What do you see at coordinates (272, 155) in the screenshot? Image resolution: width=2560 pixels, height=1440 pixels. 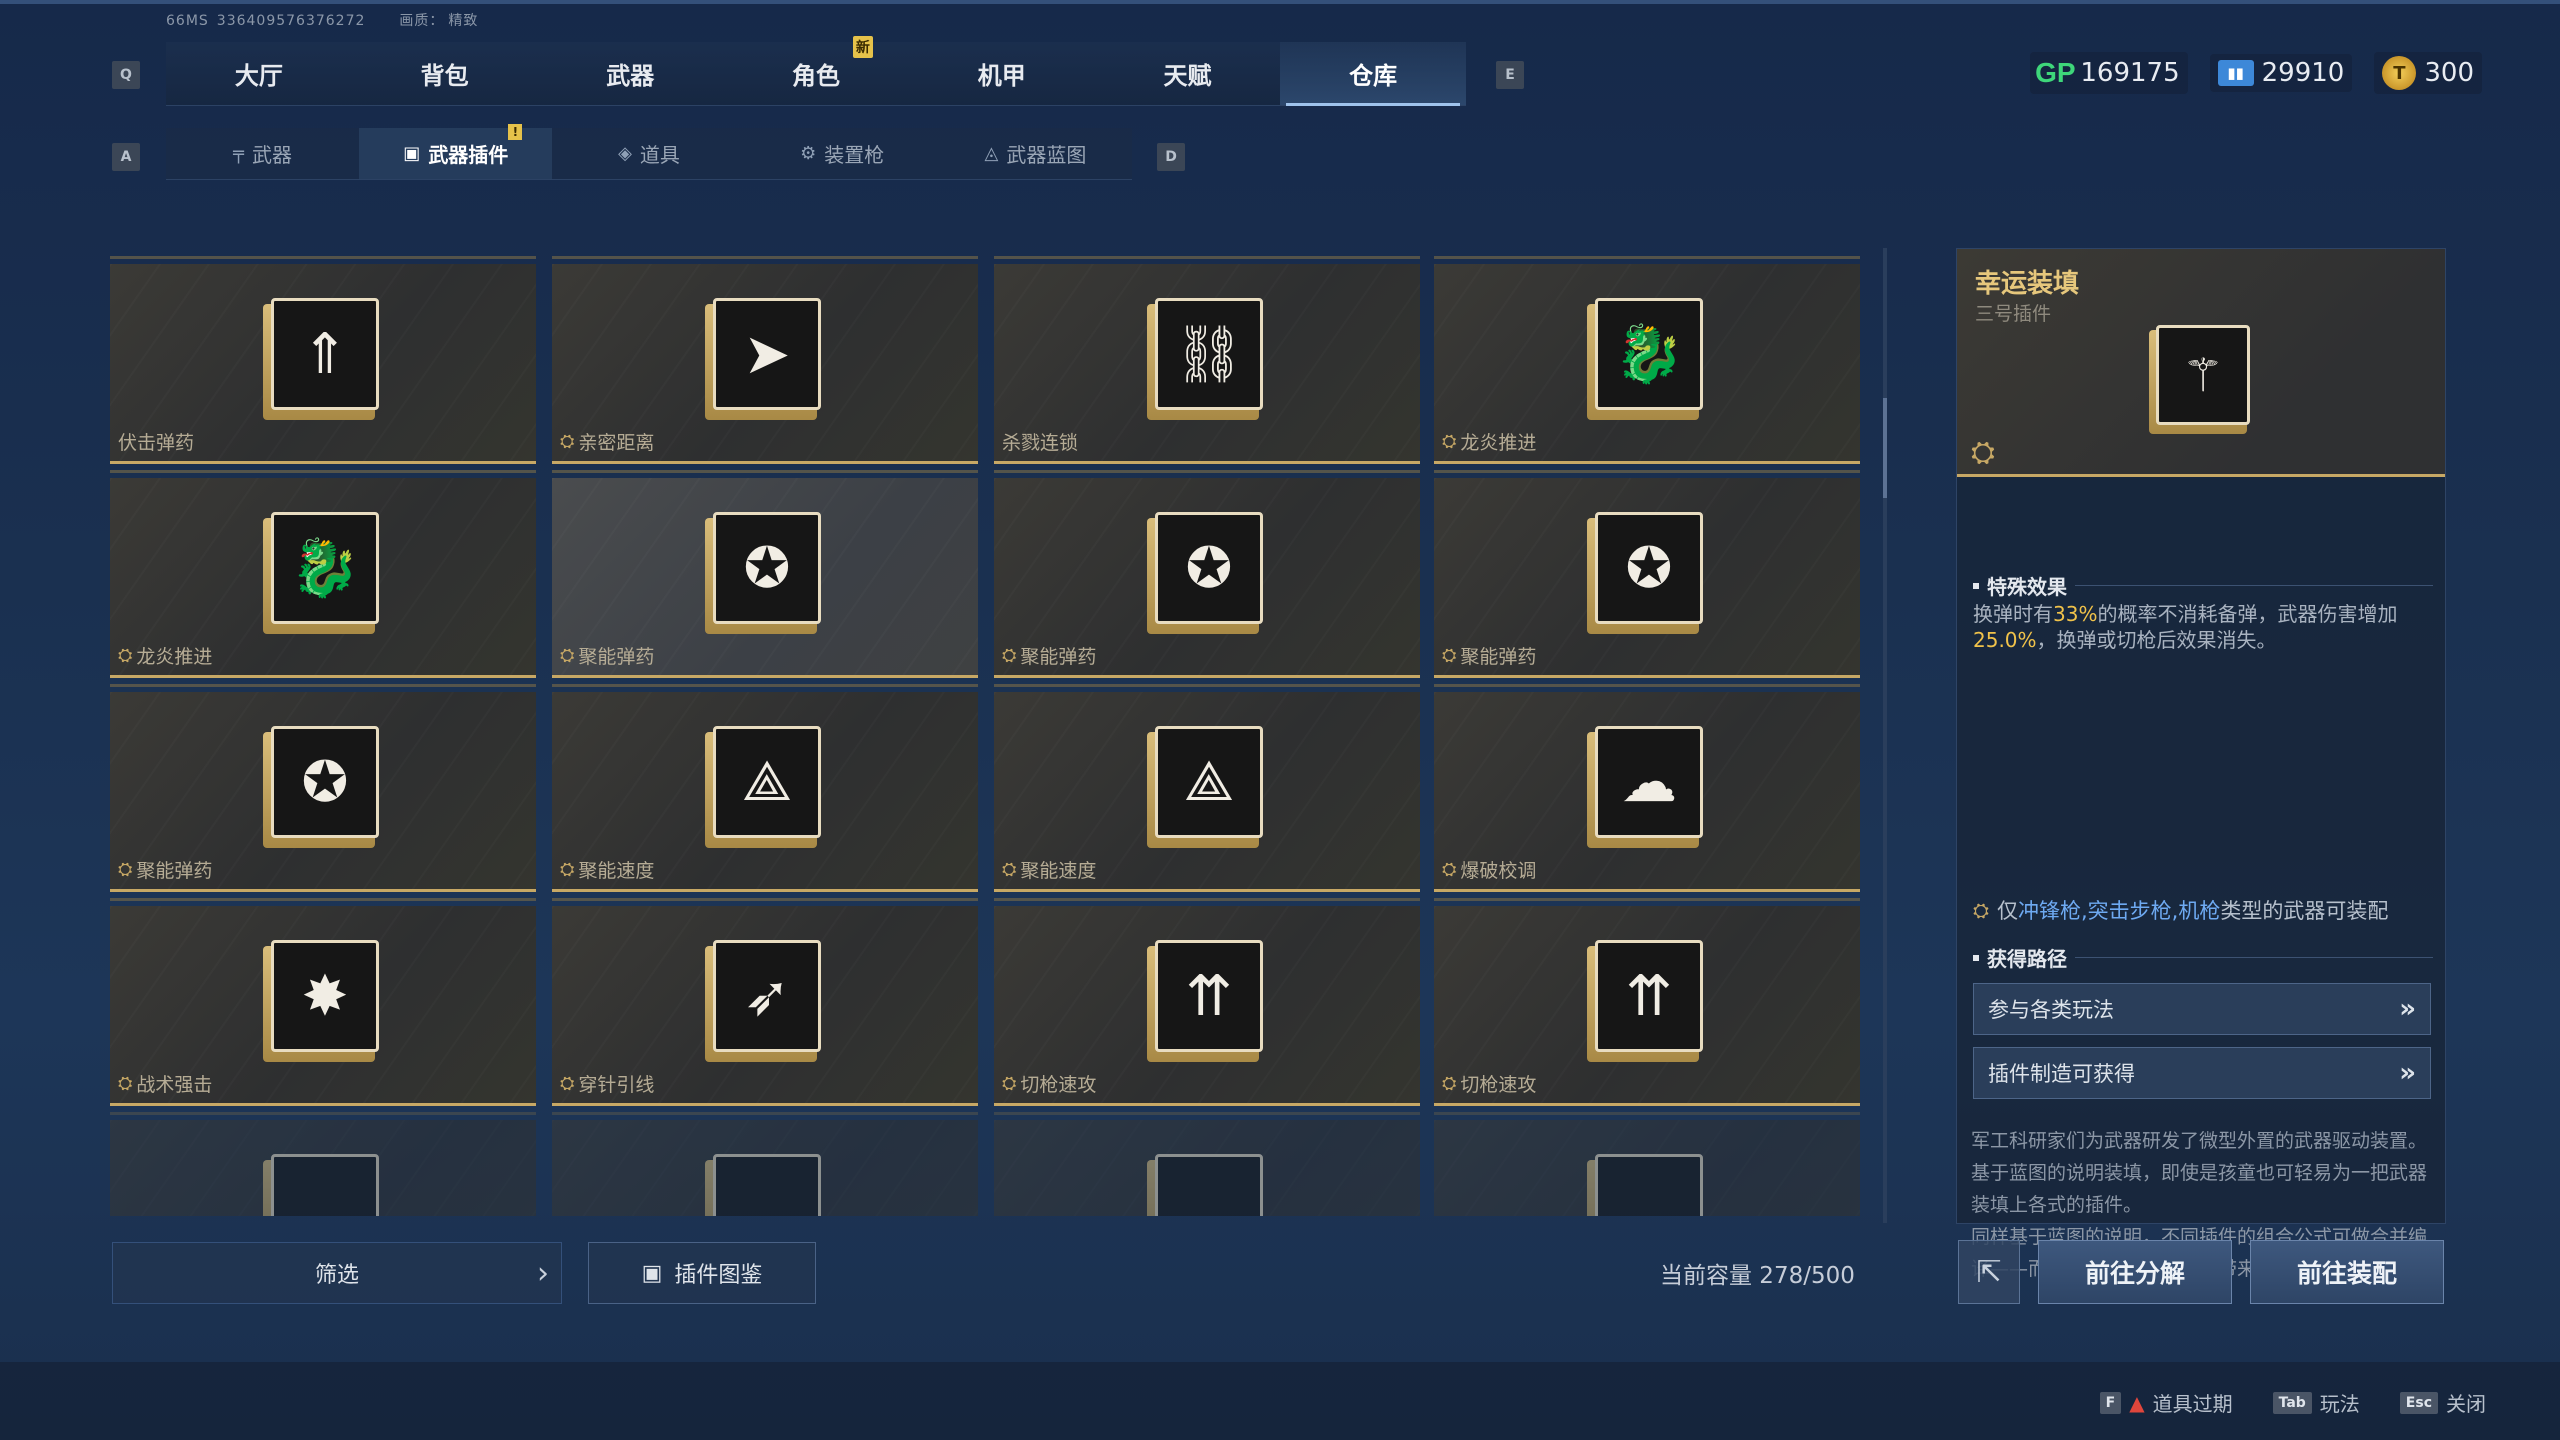 I see `subtab-label: 武器` at bounding box center [272, 155].